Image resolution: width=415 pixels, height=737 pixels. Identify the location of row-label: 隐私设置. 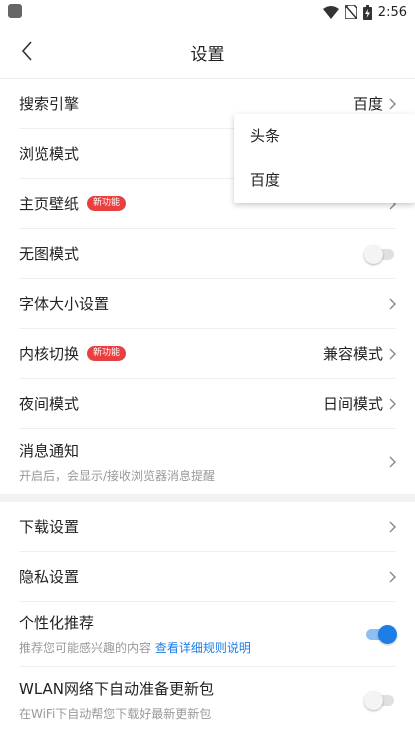
(49, 577).